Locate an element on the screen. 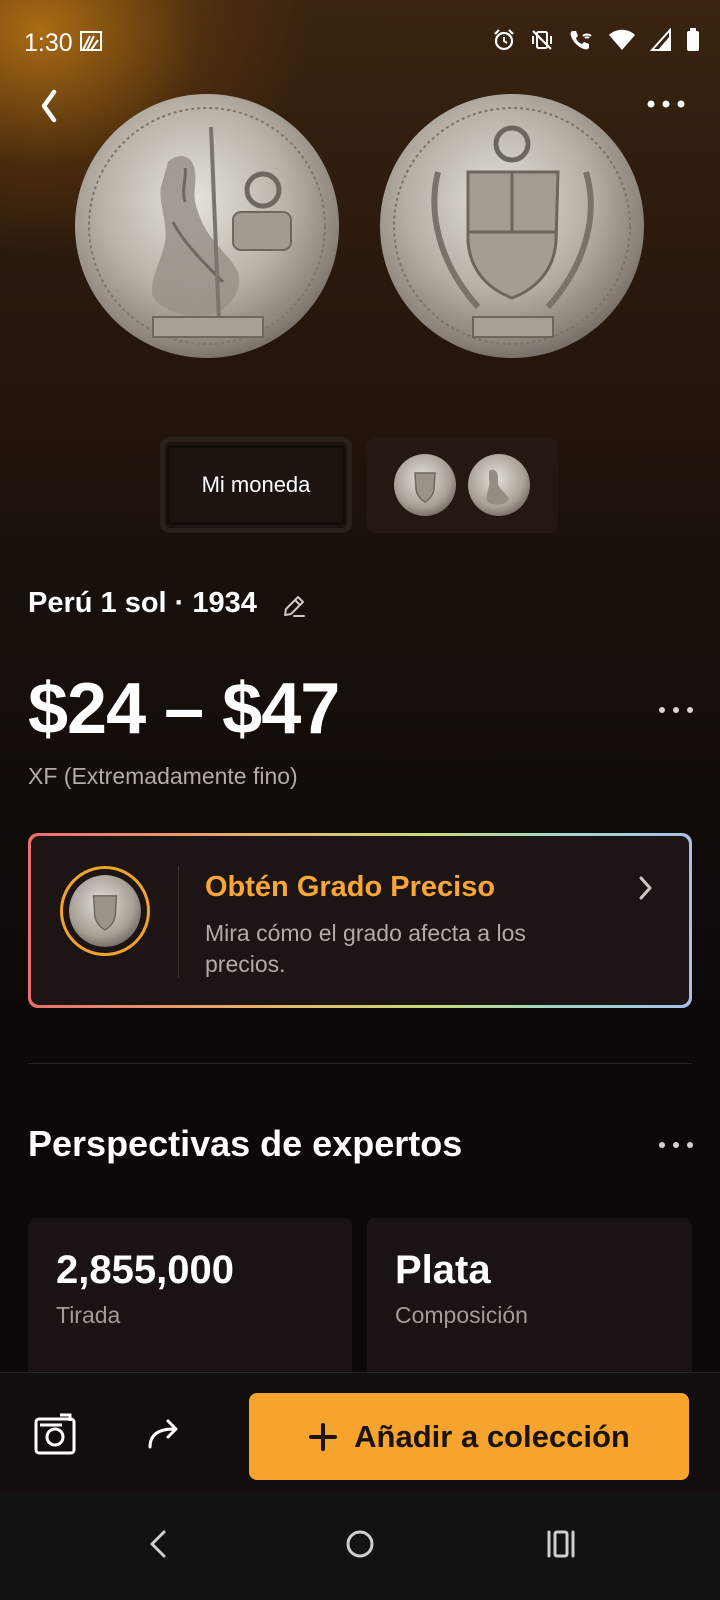 The image size is (720, 1600). more-options-icon is located at coordinates (666, 104).